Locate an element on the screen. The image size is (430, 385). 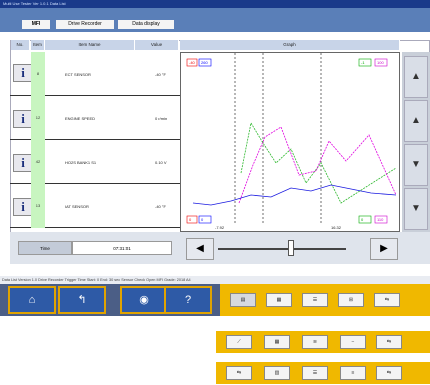
graph-series-magenta is located at coordinates (317, 165).